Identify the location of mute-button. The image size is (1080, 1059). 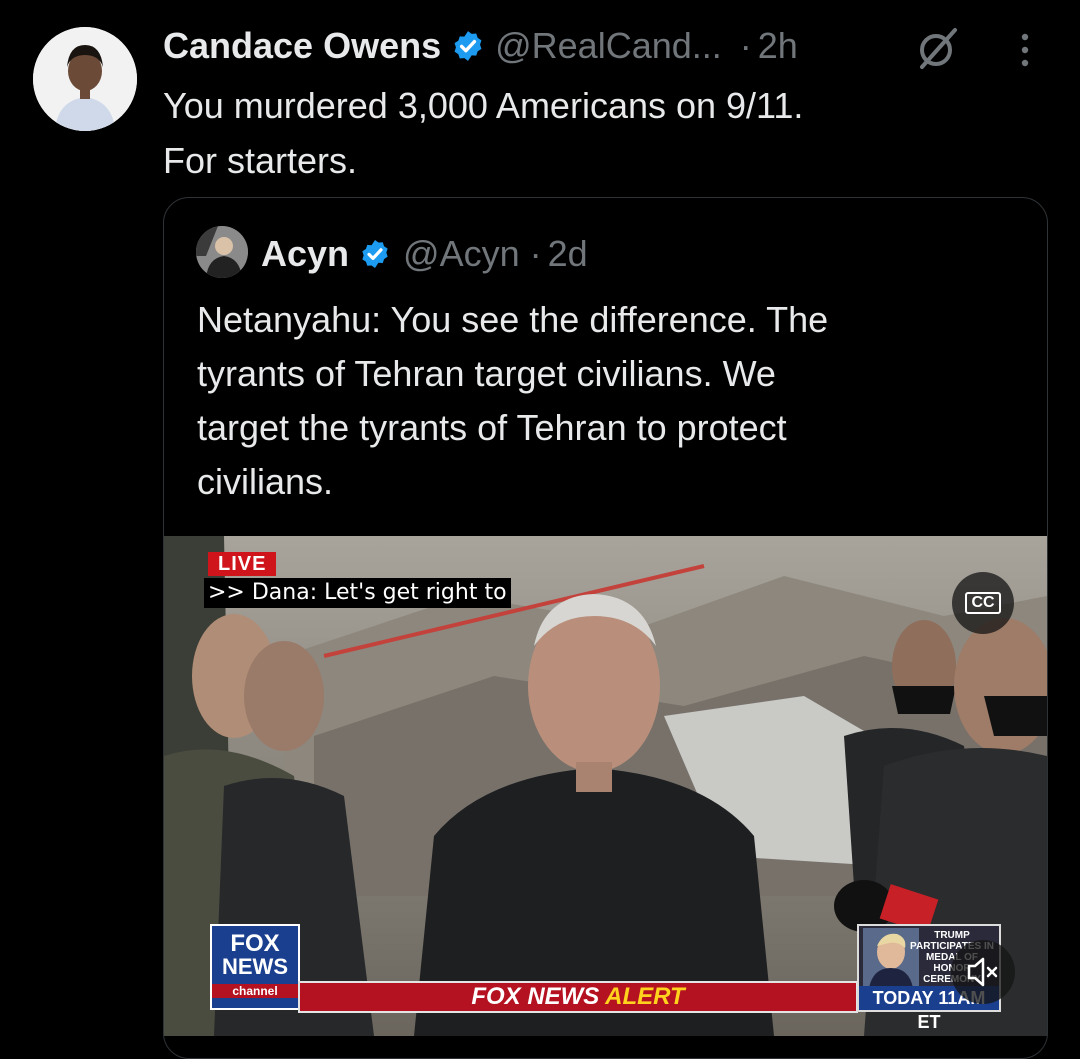
(983, 972).